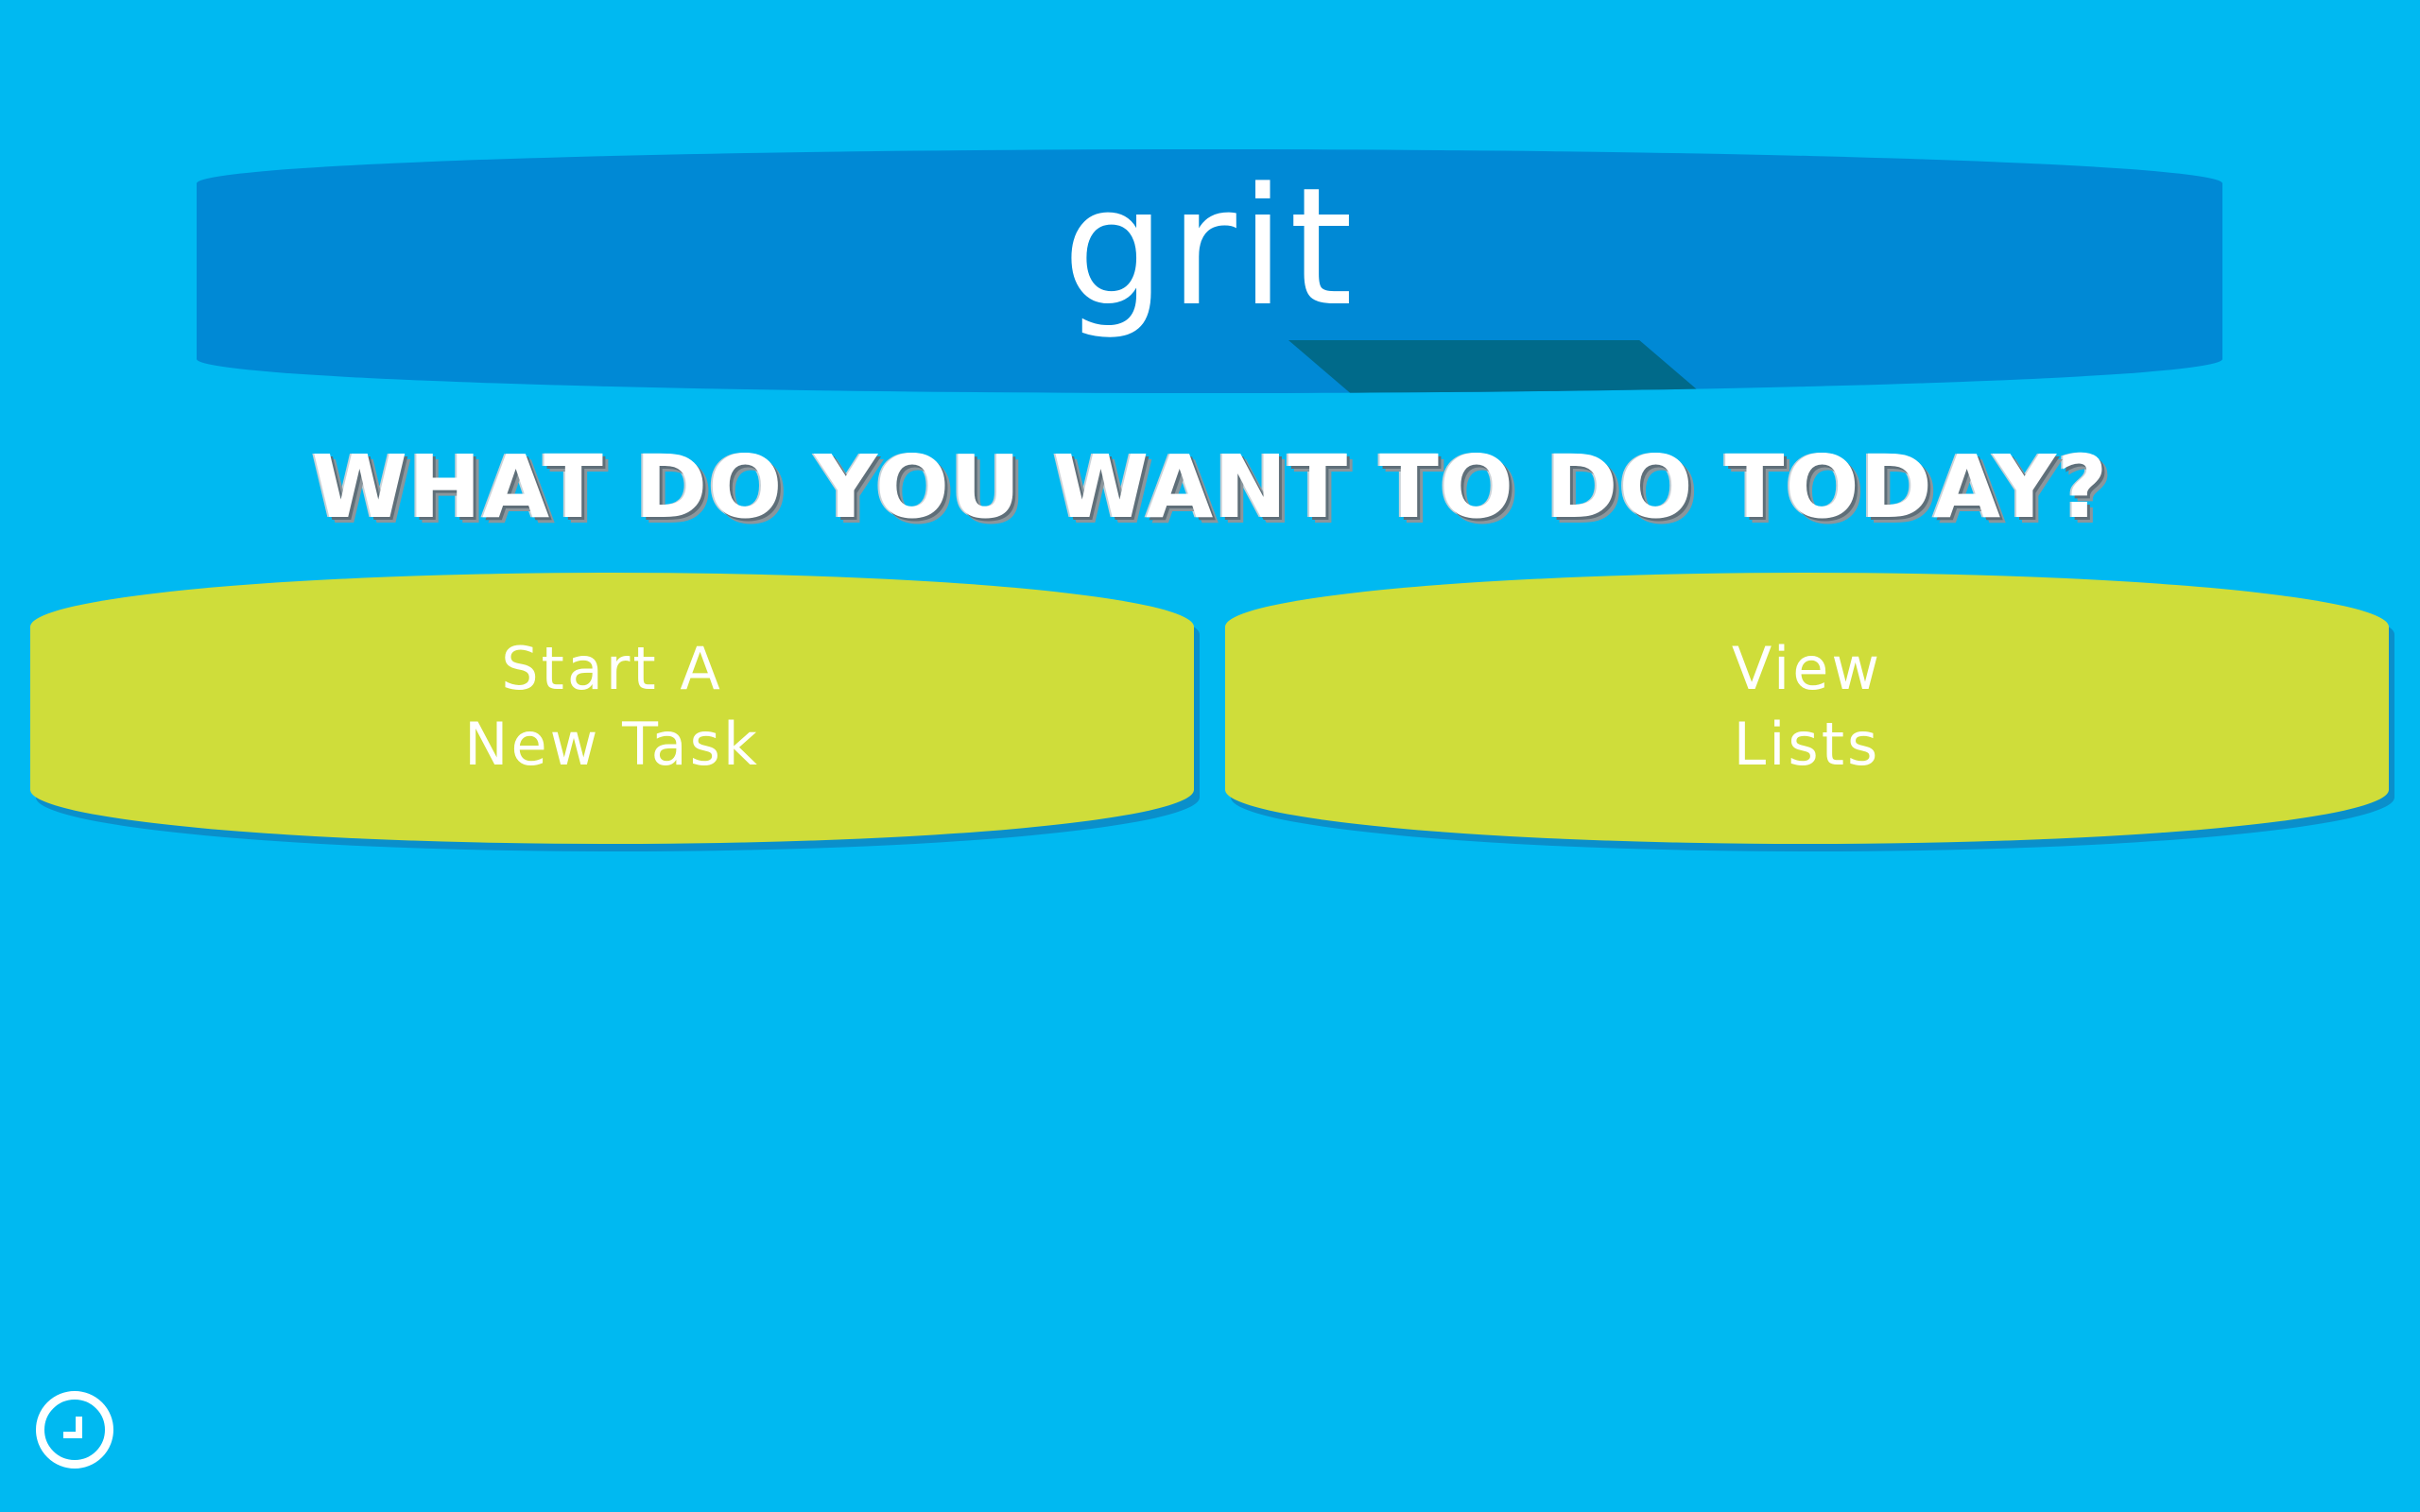 This screenshot has width=2420, height=1512. I want to click on app-logo: grit, so click(1210, 247).